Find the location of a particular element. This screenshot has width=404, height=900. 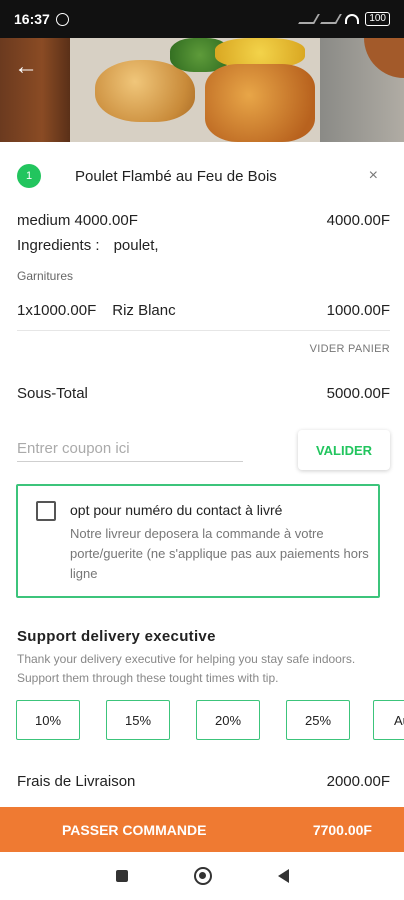

status-time: 16:37 is located at coordinates (32, 19).